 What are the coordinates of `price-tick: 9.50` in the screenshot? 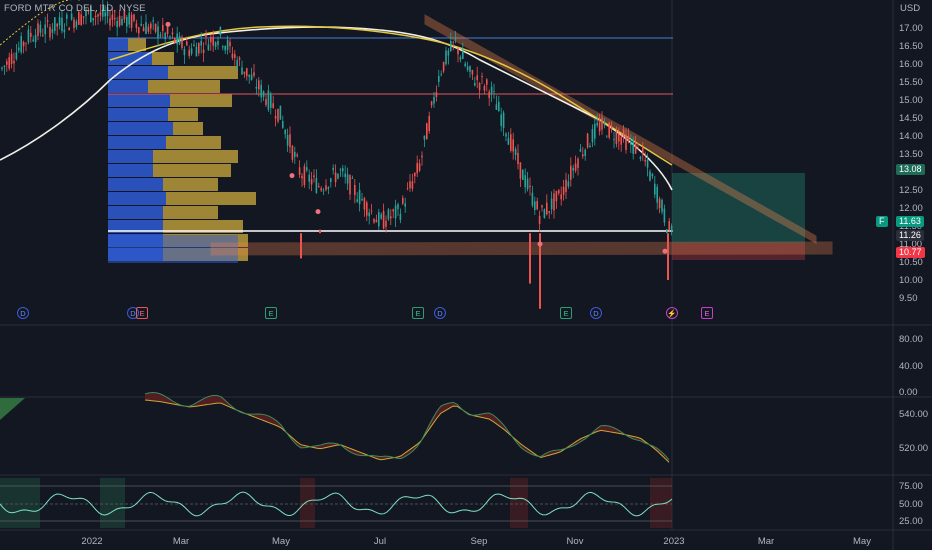 It's located at (908, 298).